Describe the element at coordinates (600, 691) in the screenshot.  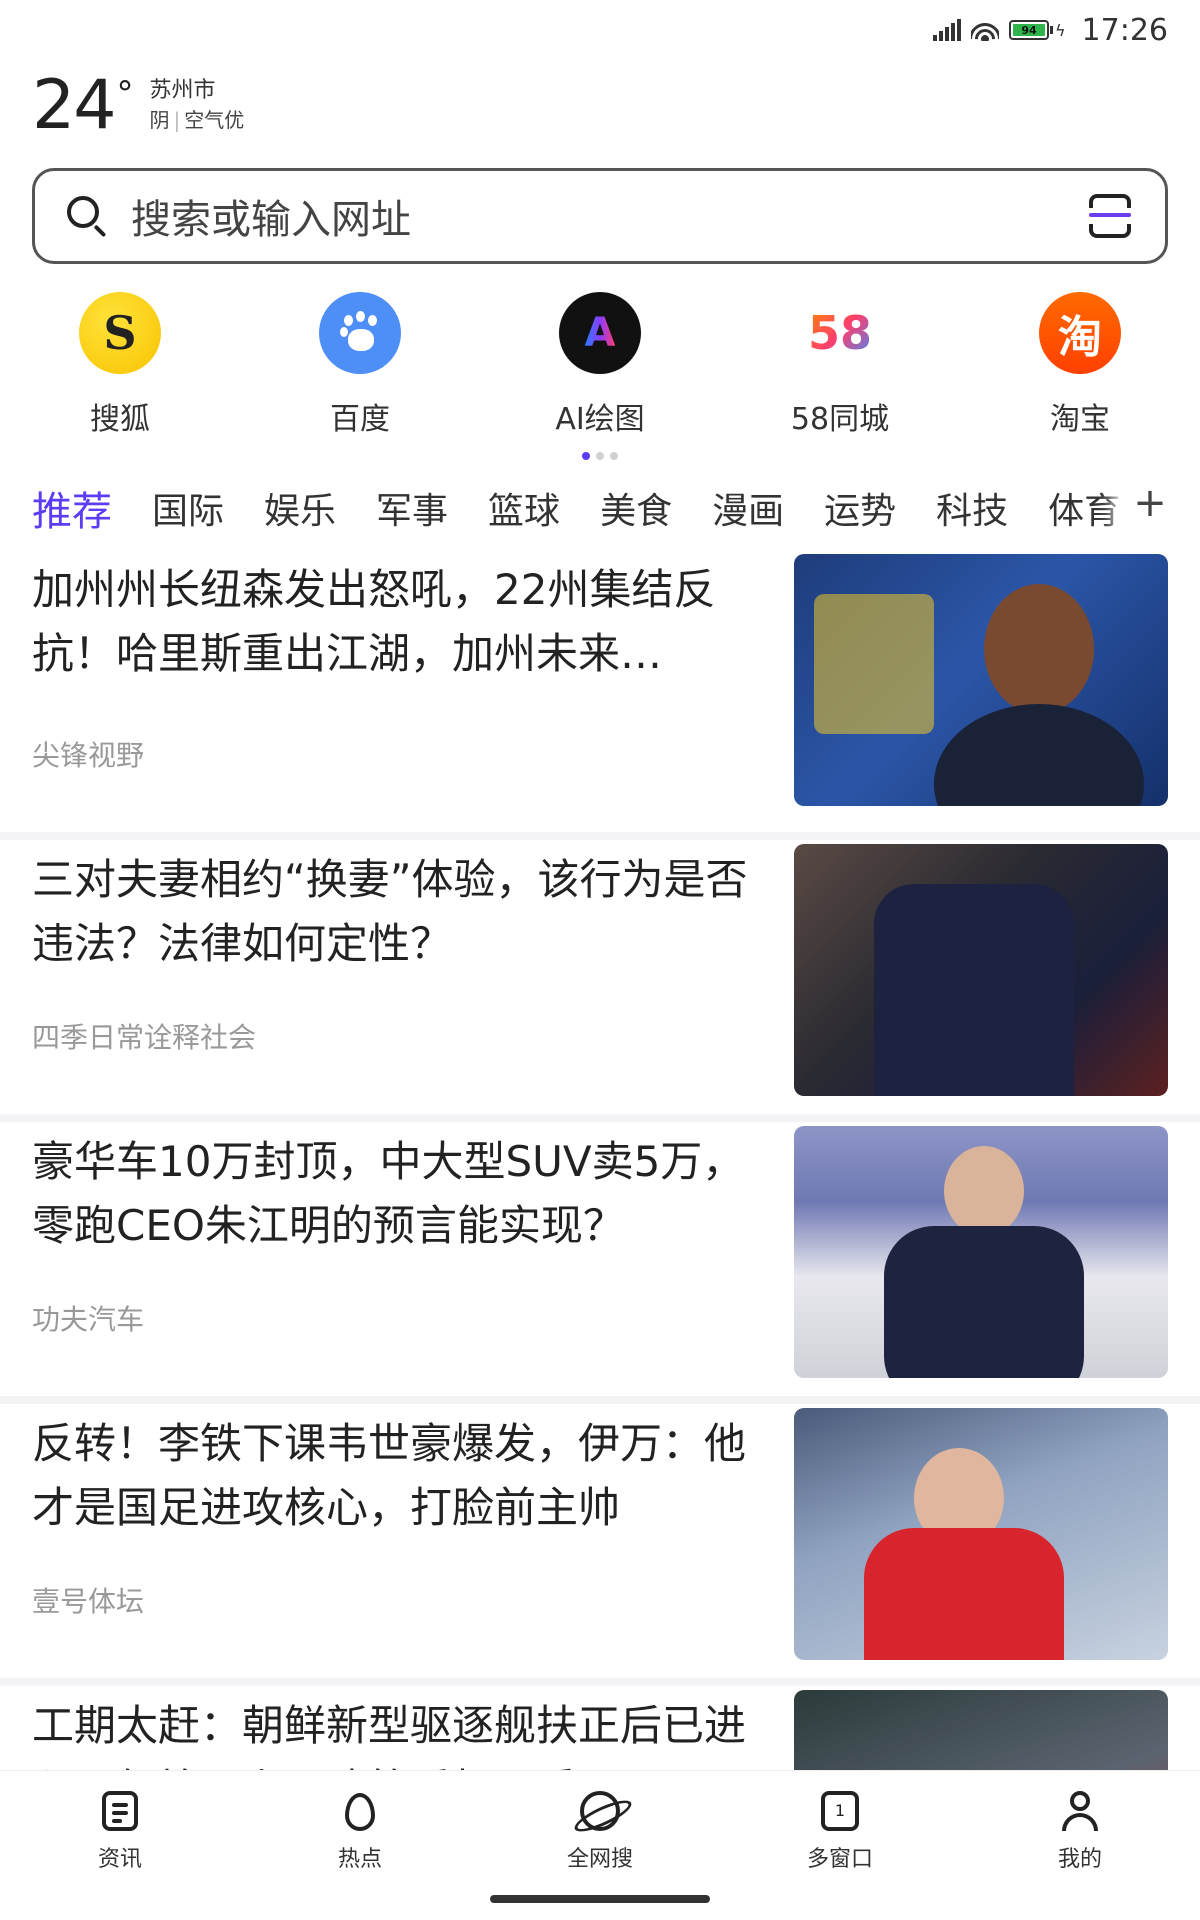
I see `news-card: 加州州长纽森发出怒吼，22州集结反抗！哈里斯重出江湖，加州未来是“脱… 尖锋视野` at that location.